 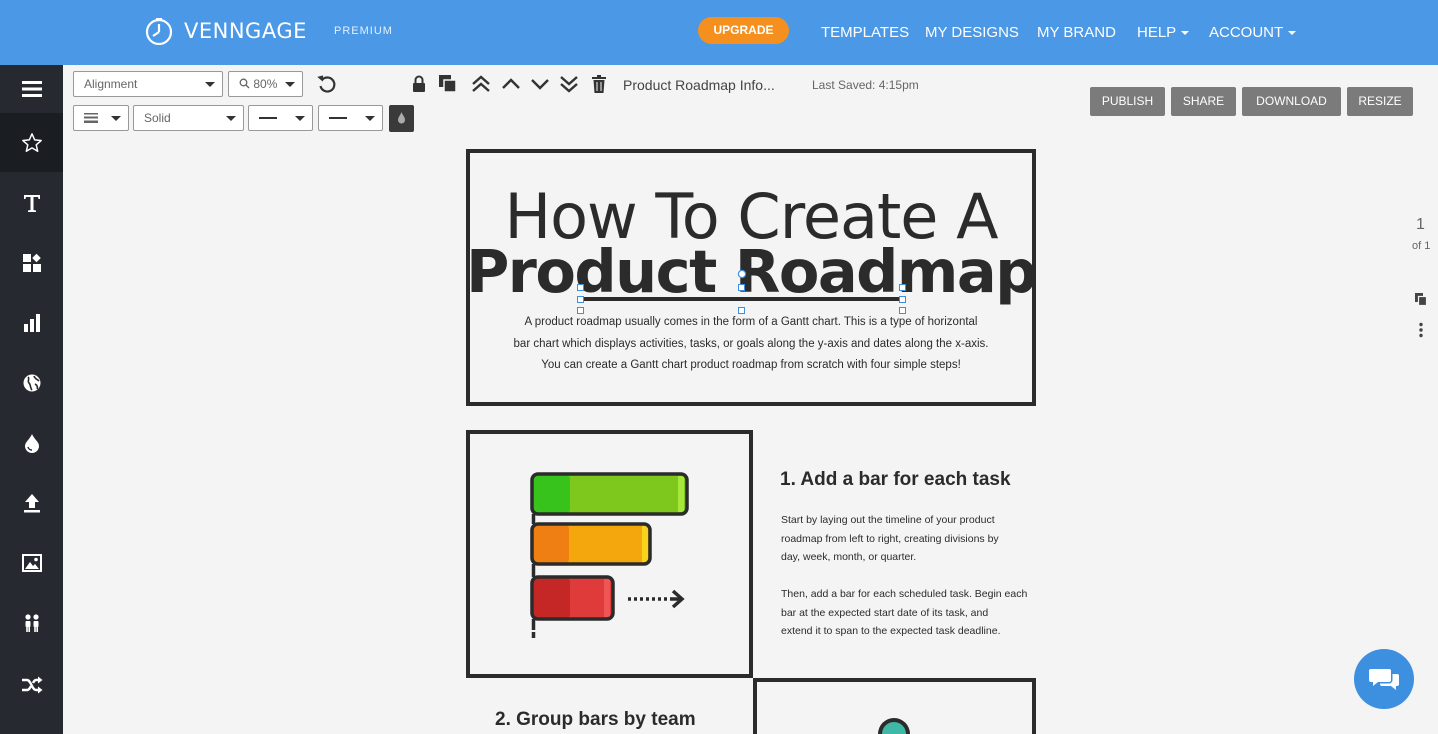 I want to click on alignment-dropdown: Alignment, so click(x=148, y=84).